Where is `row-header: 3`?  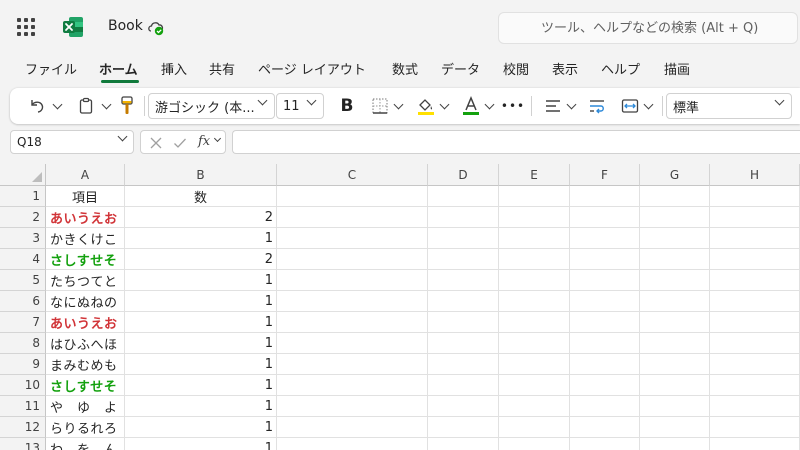
row-header: 3 is located at coordinates (23, 238).